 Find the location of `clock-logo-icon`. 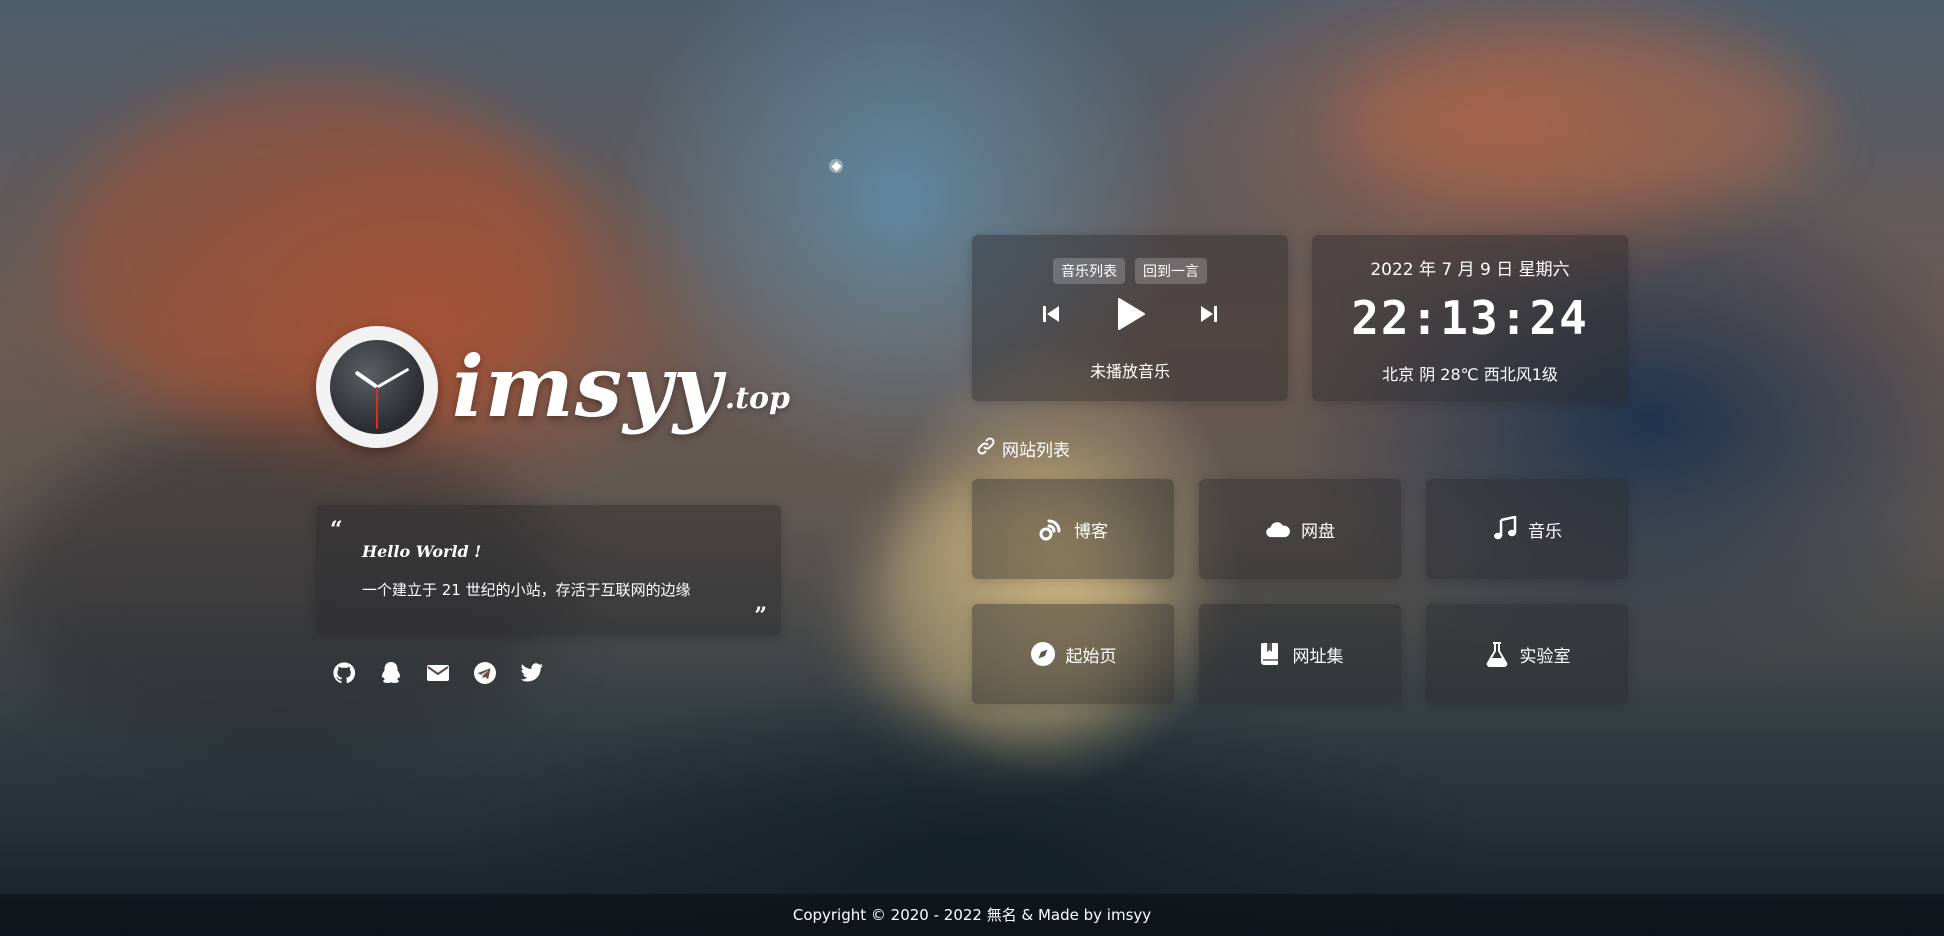

clock-logo-icon is located at coordinates (377, 387).